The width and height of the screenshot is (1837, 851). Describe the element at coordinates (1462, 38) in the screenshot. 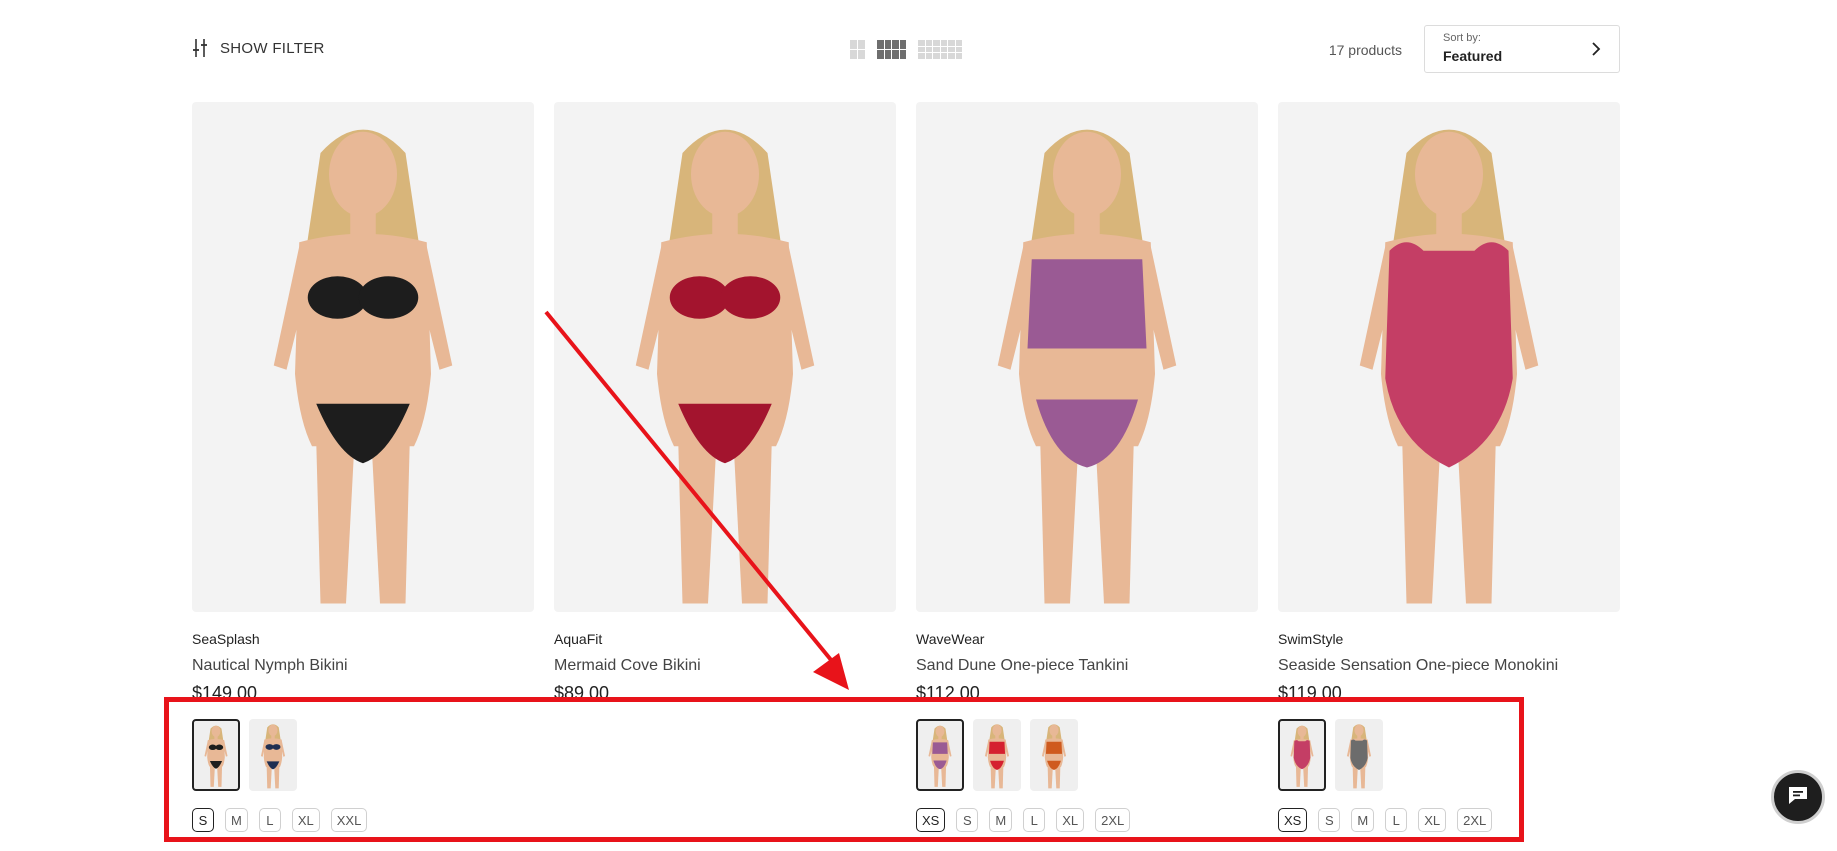

I see `sort-label: Sort by:` at that location.